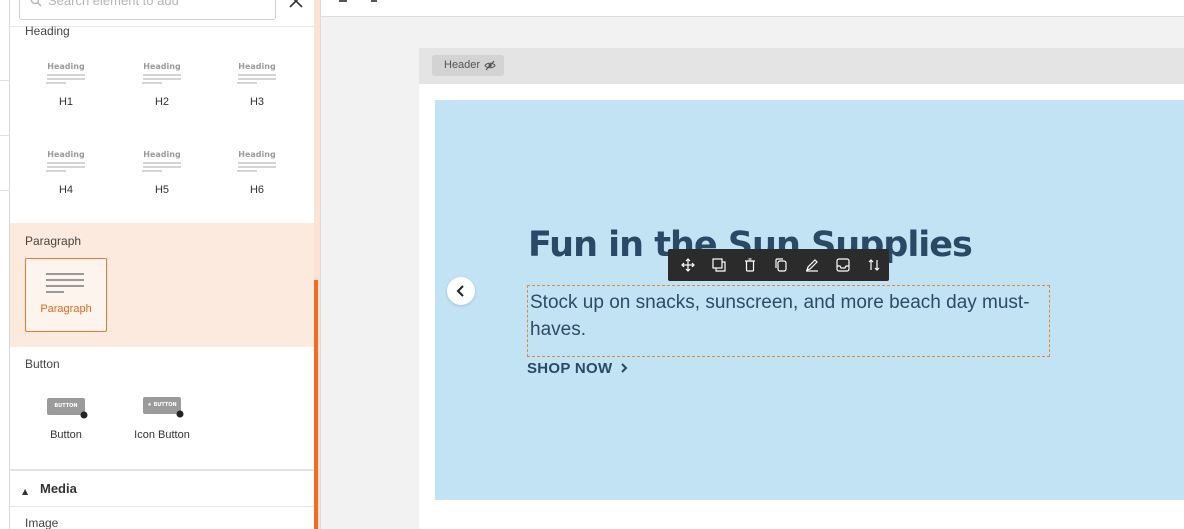 The image size is (1184, 529). Describe the element at coordinates (570, 368) in the screenshot. I see `shop-now-label: SHOP NOW` at that location.